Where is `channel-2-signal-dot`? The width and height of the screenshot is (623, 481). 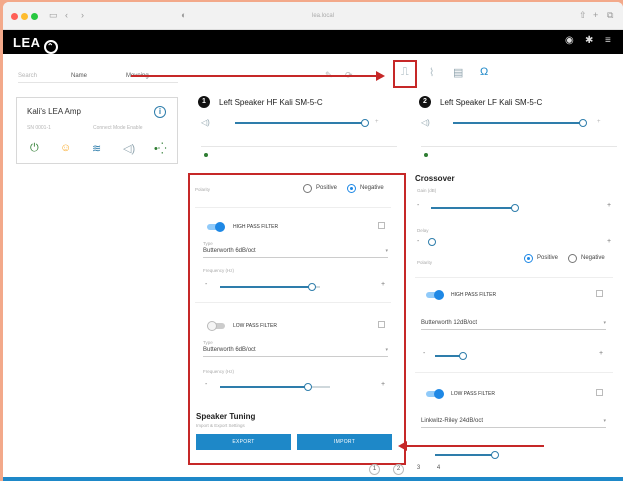
channel-2-signal-dot is located at coordinates (426, 155).